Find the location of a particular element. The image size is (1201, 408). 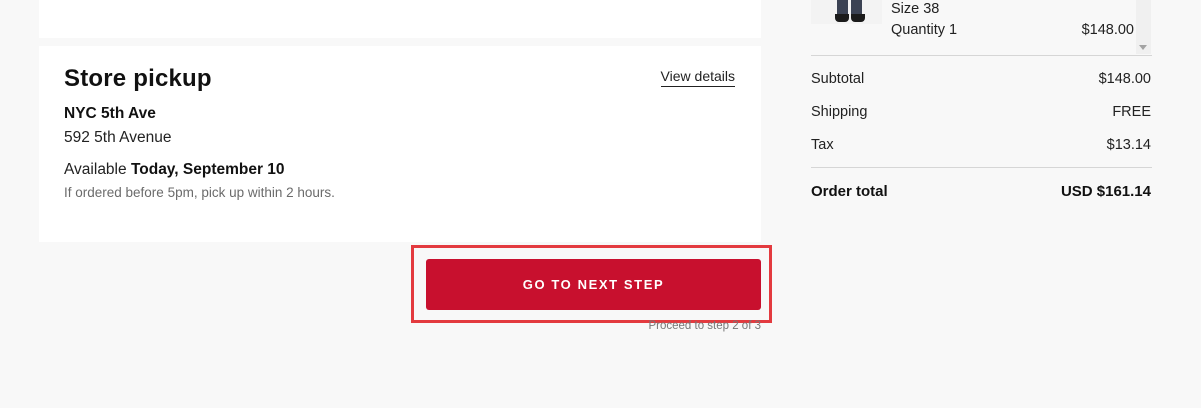

availability-line: Available Today, September 10 is located at coordinates (174, 170).